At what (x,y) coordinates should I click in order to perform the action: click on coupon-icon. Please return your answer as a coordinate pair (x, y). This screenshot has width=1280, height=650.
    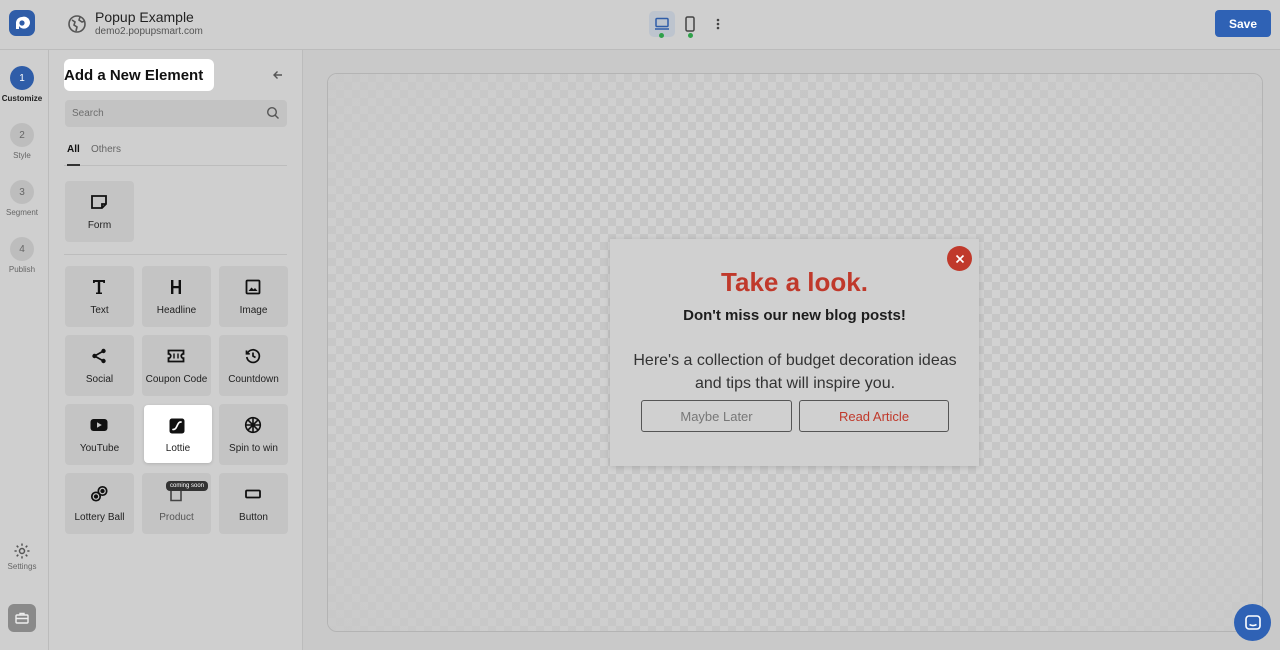
    Looking at the image, I should click on (176, 356).